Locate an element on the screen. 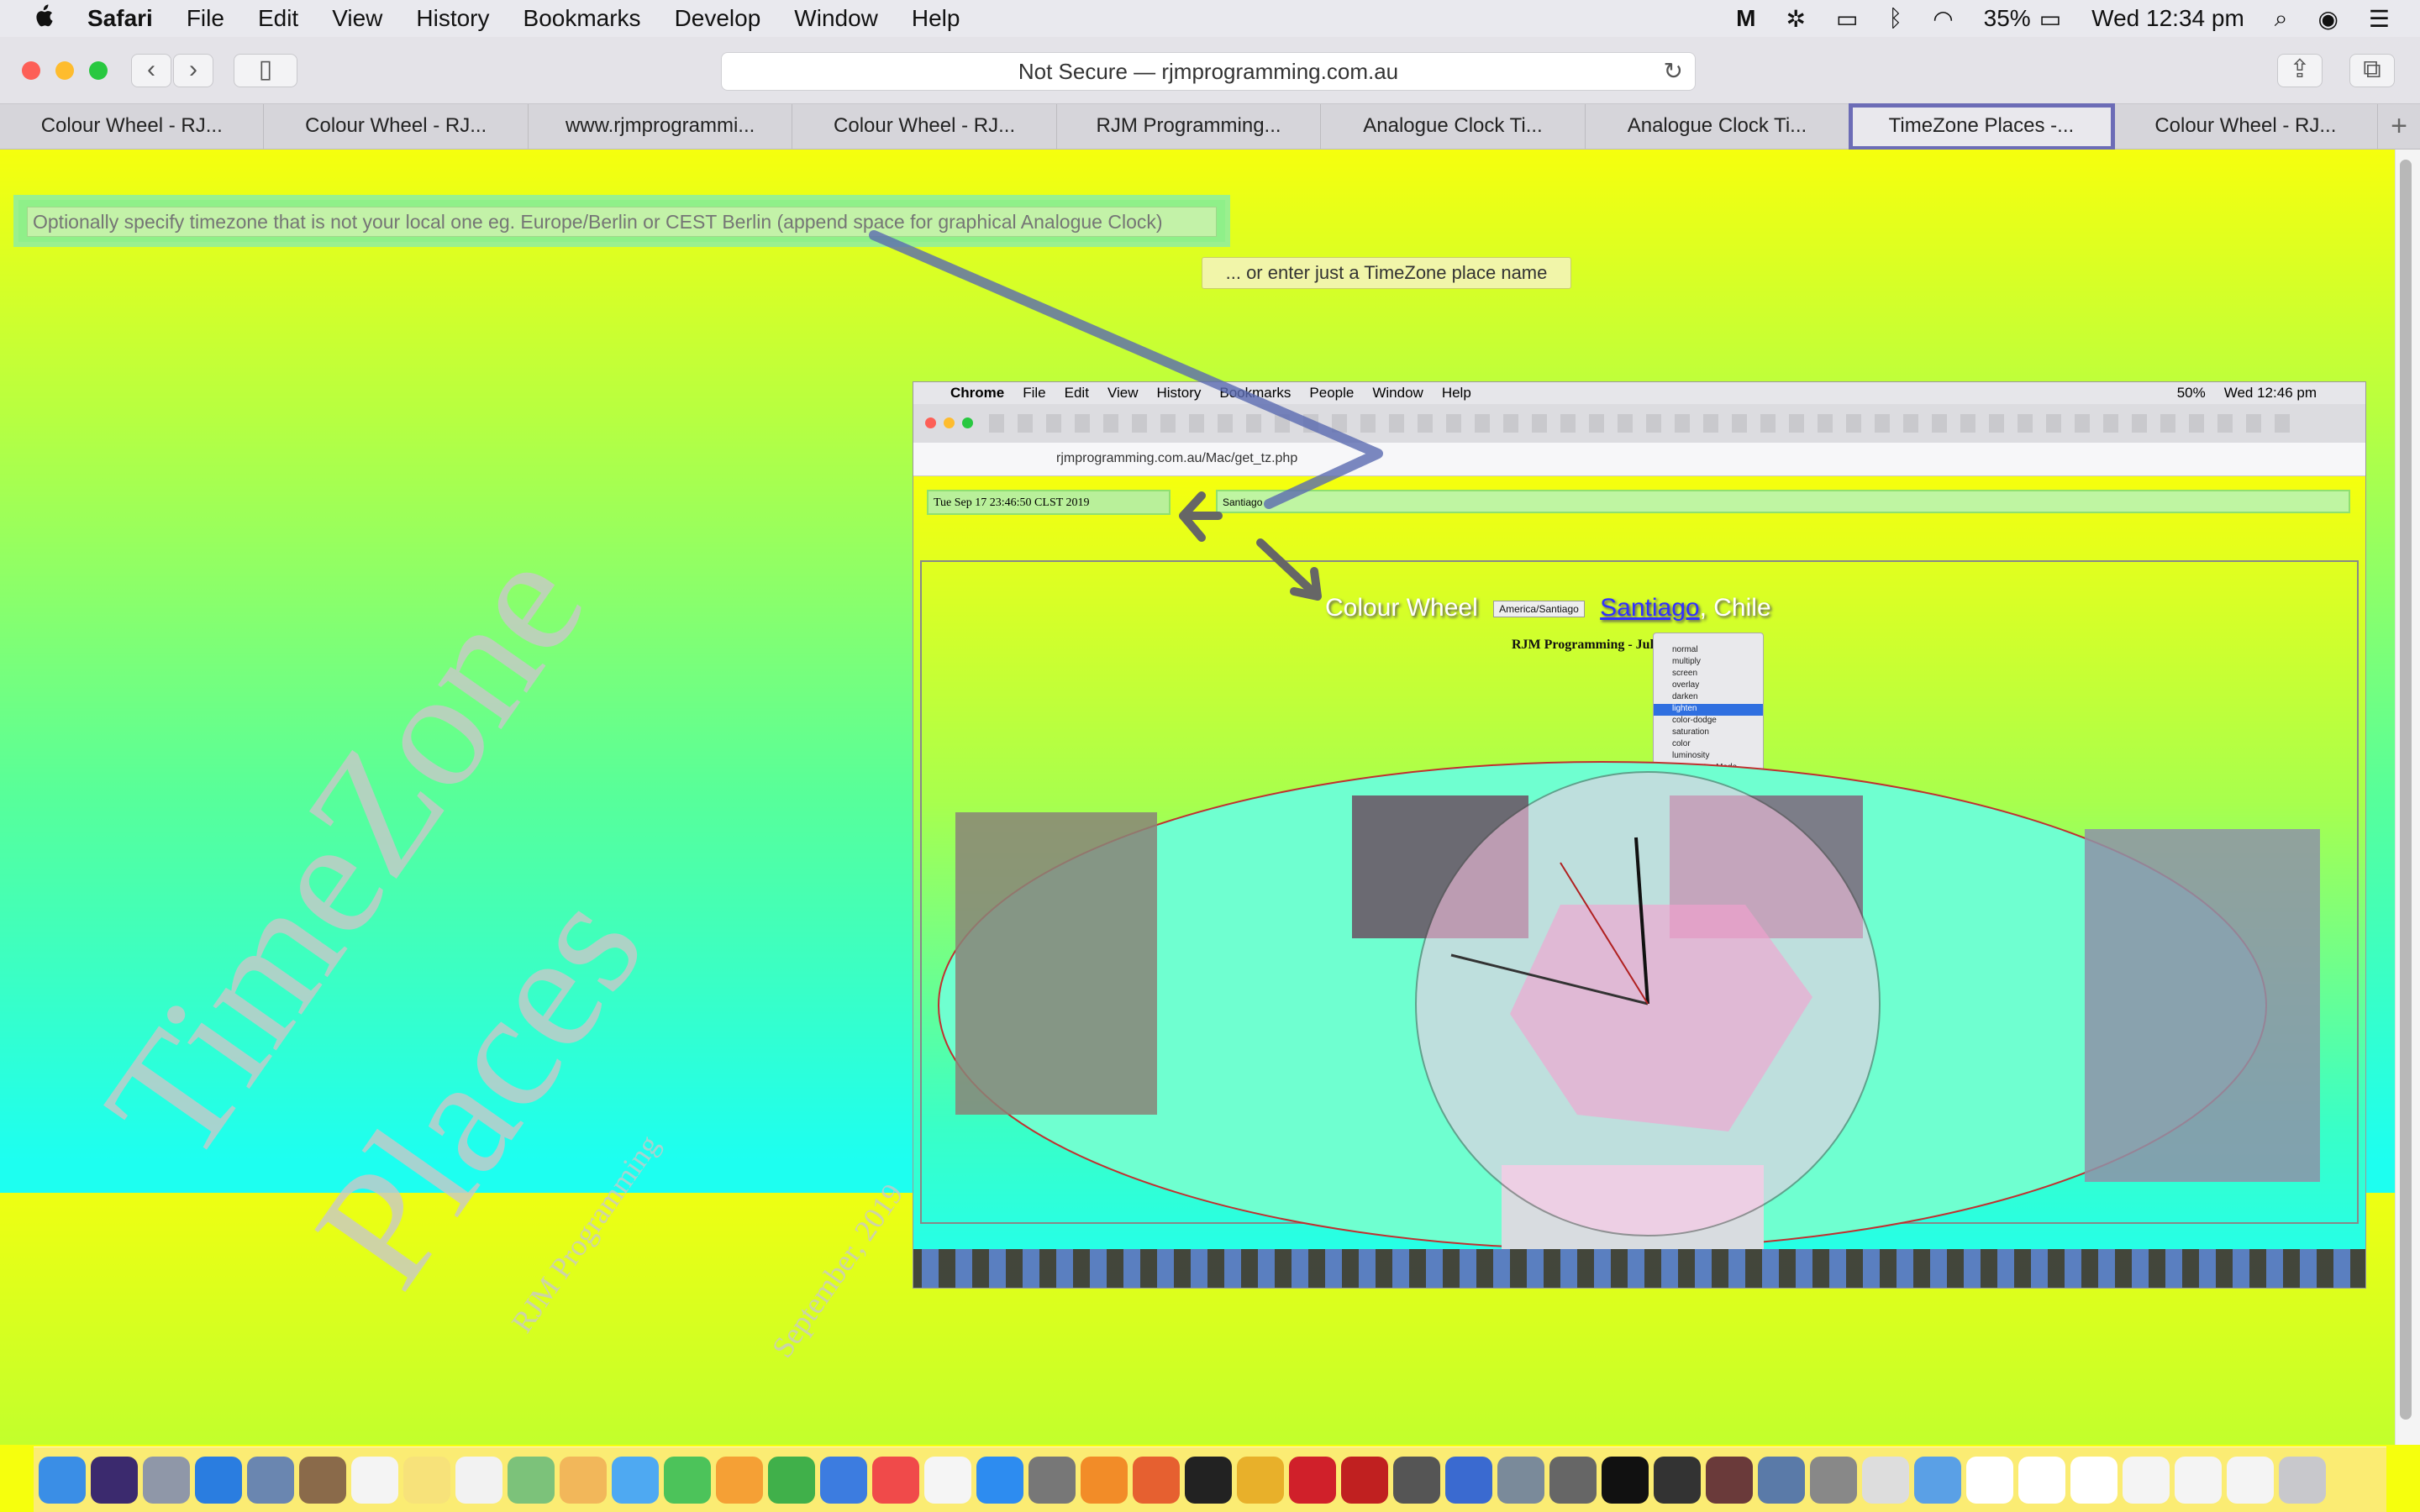 The height and width of the screenshot is (1512, 2420). battery-percent: 35% is located at coordinates (2007, 18).